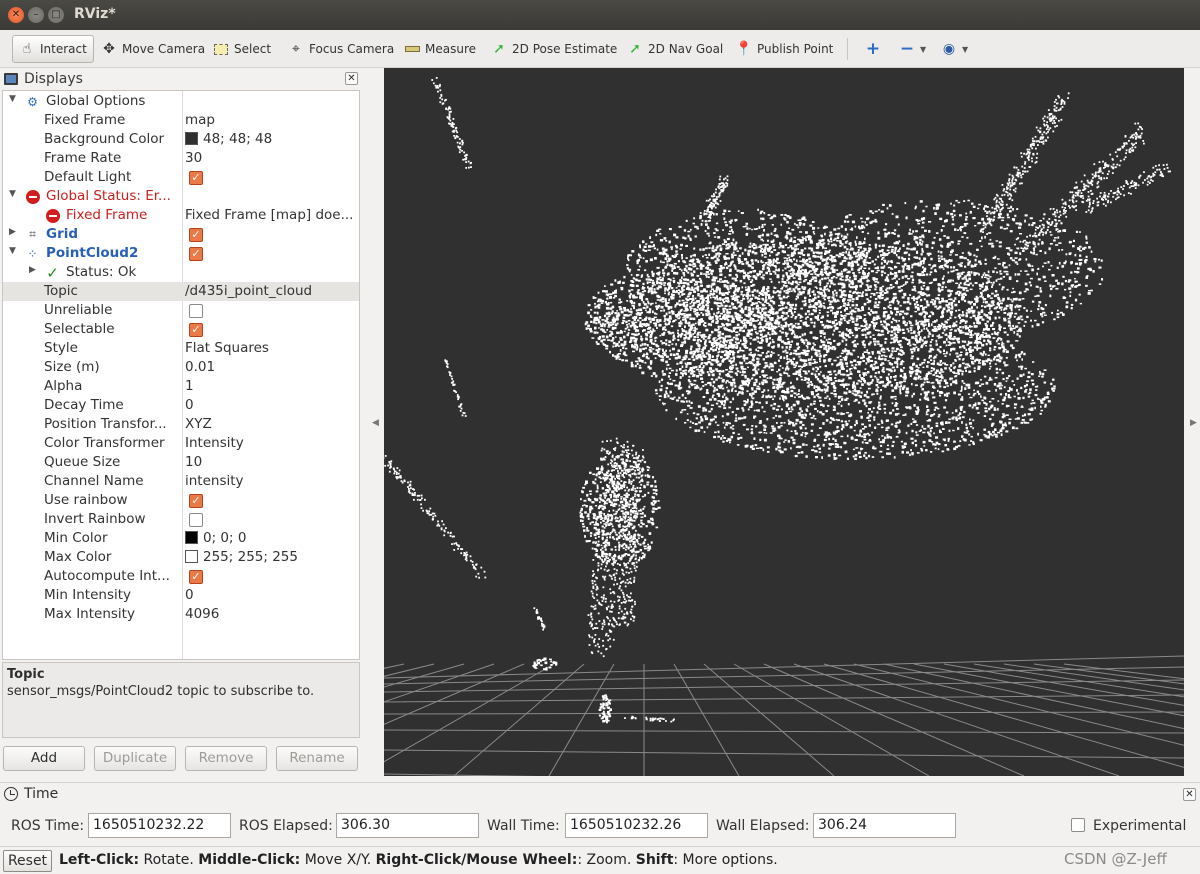 The image size is (1200, 874). What do you see at coordinates (181, 120) in the screenshot?
I see `tree-row-fixed-frame: Fixed Frame map` at bounding box center [181, 120].